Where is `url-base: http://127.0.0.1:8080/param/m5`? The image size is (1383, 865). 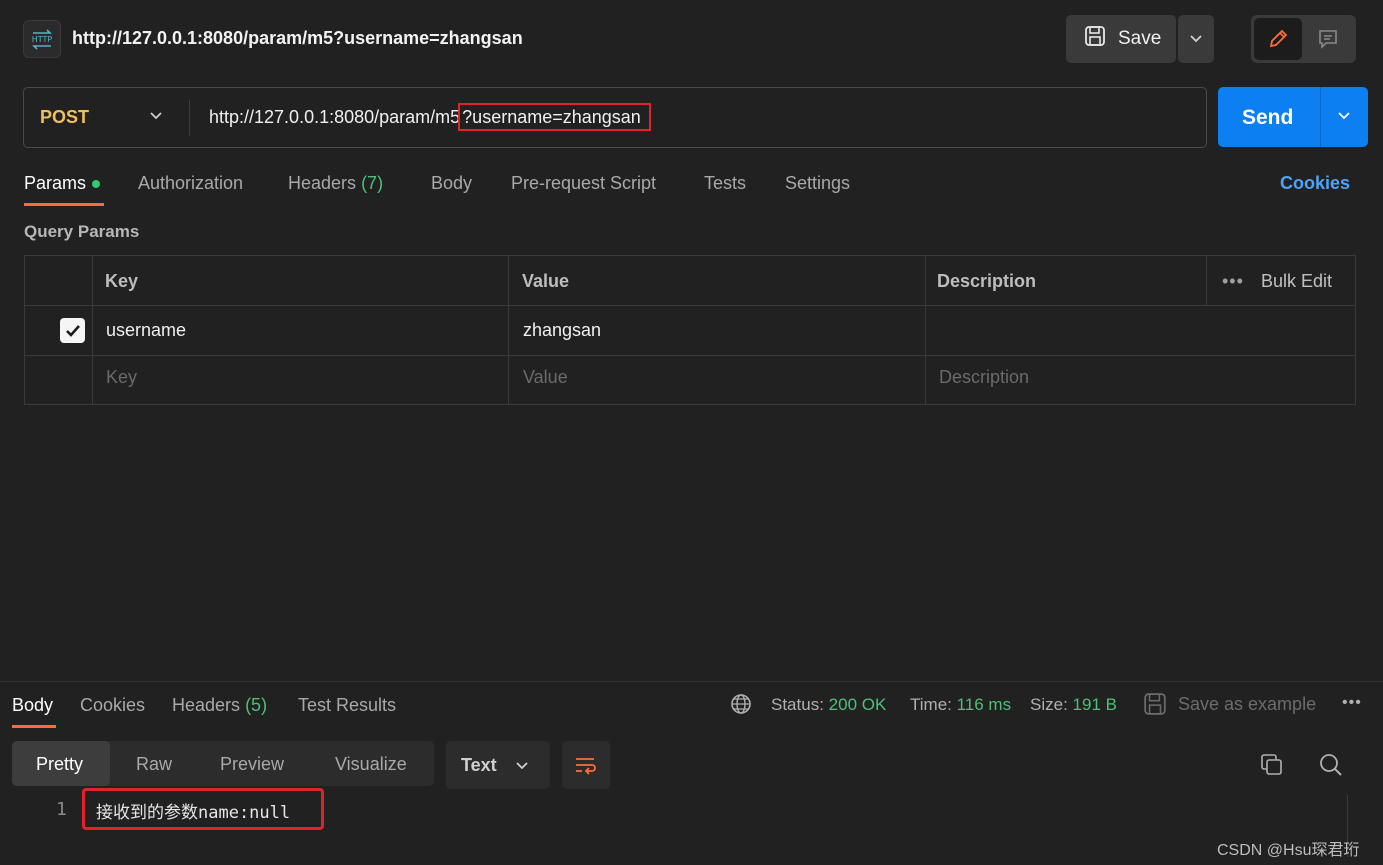 url-base: http://127.0.0.1:8080/param/m5 is located at coordinates (335, 117).